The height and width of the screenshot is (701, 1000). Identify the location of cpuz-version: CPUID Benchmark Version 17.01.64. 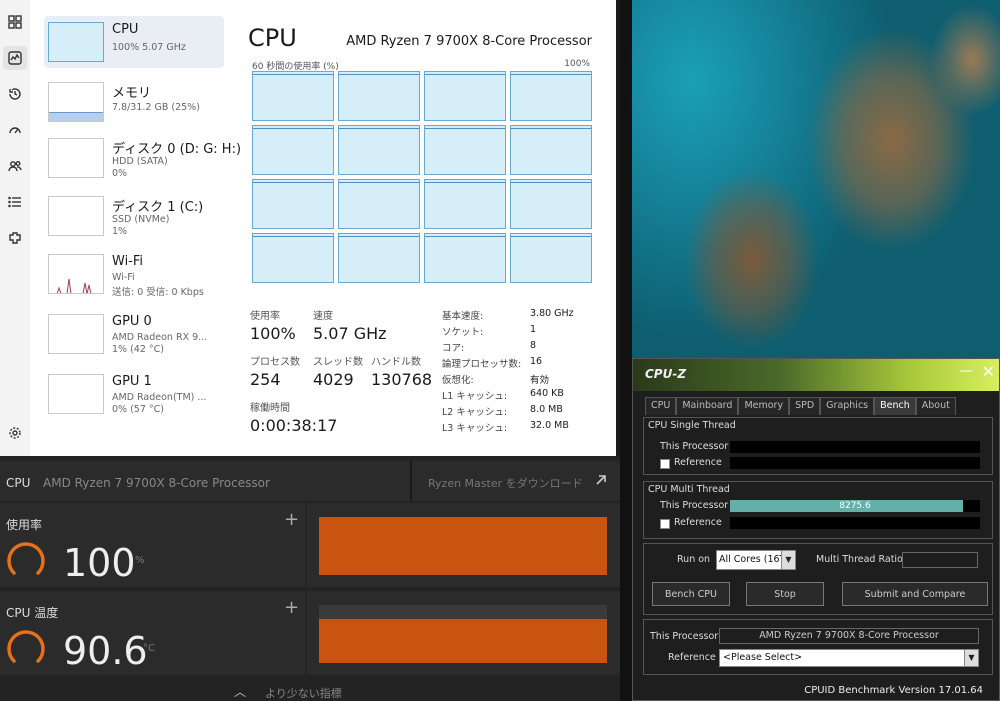
(893, 690).